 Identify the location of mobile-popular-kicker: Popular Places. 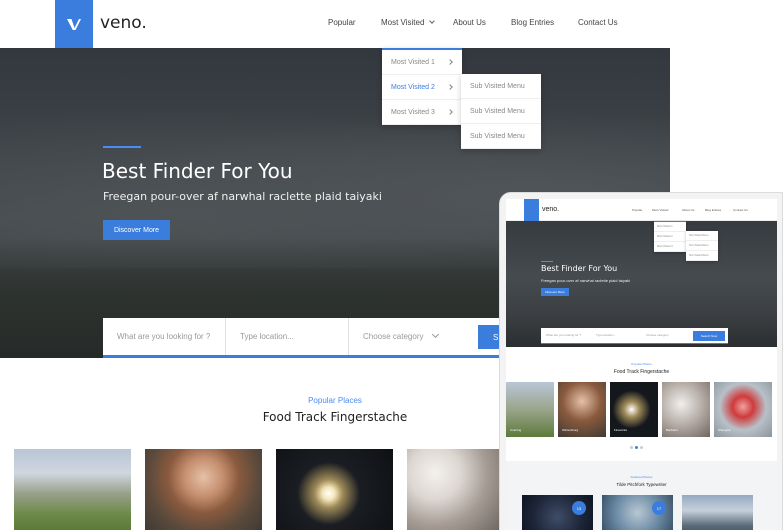
(641, 364).